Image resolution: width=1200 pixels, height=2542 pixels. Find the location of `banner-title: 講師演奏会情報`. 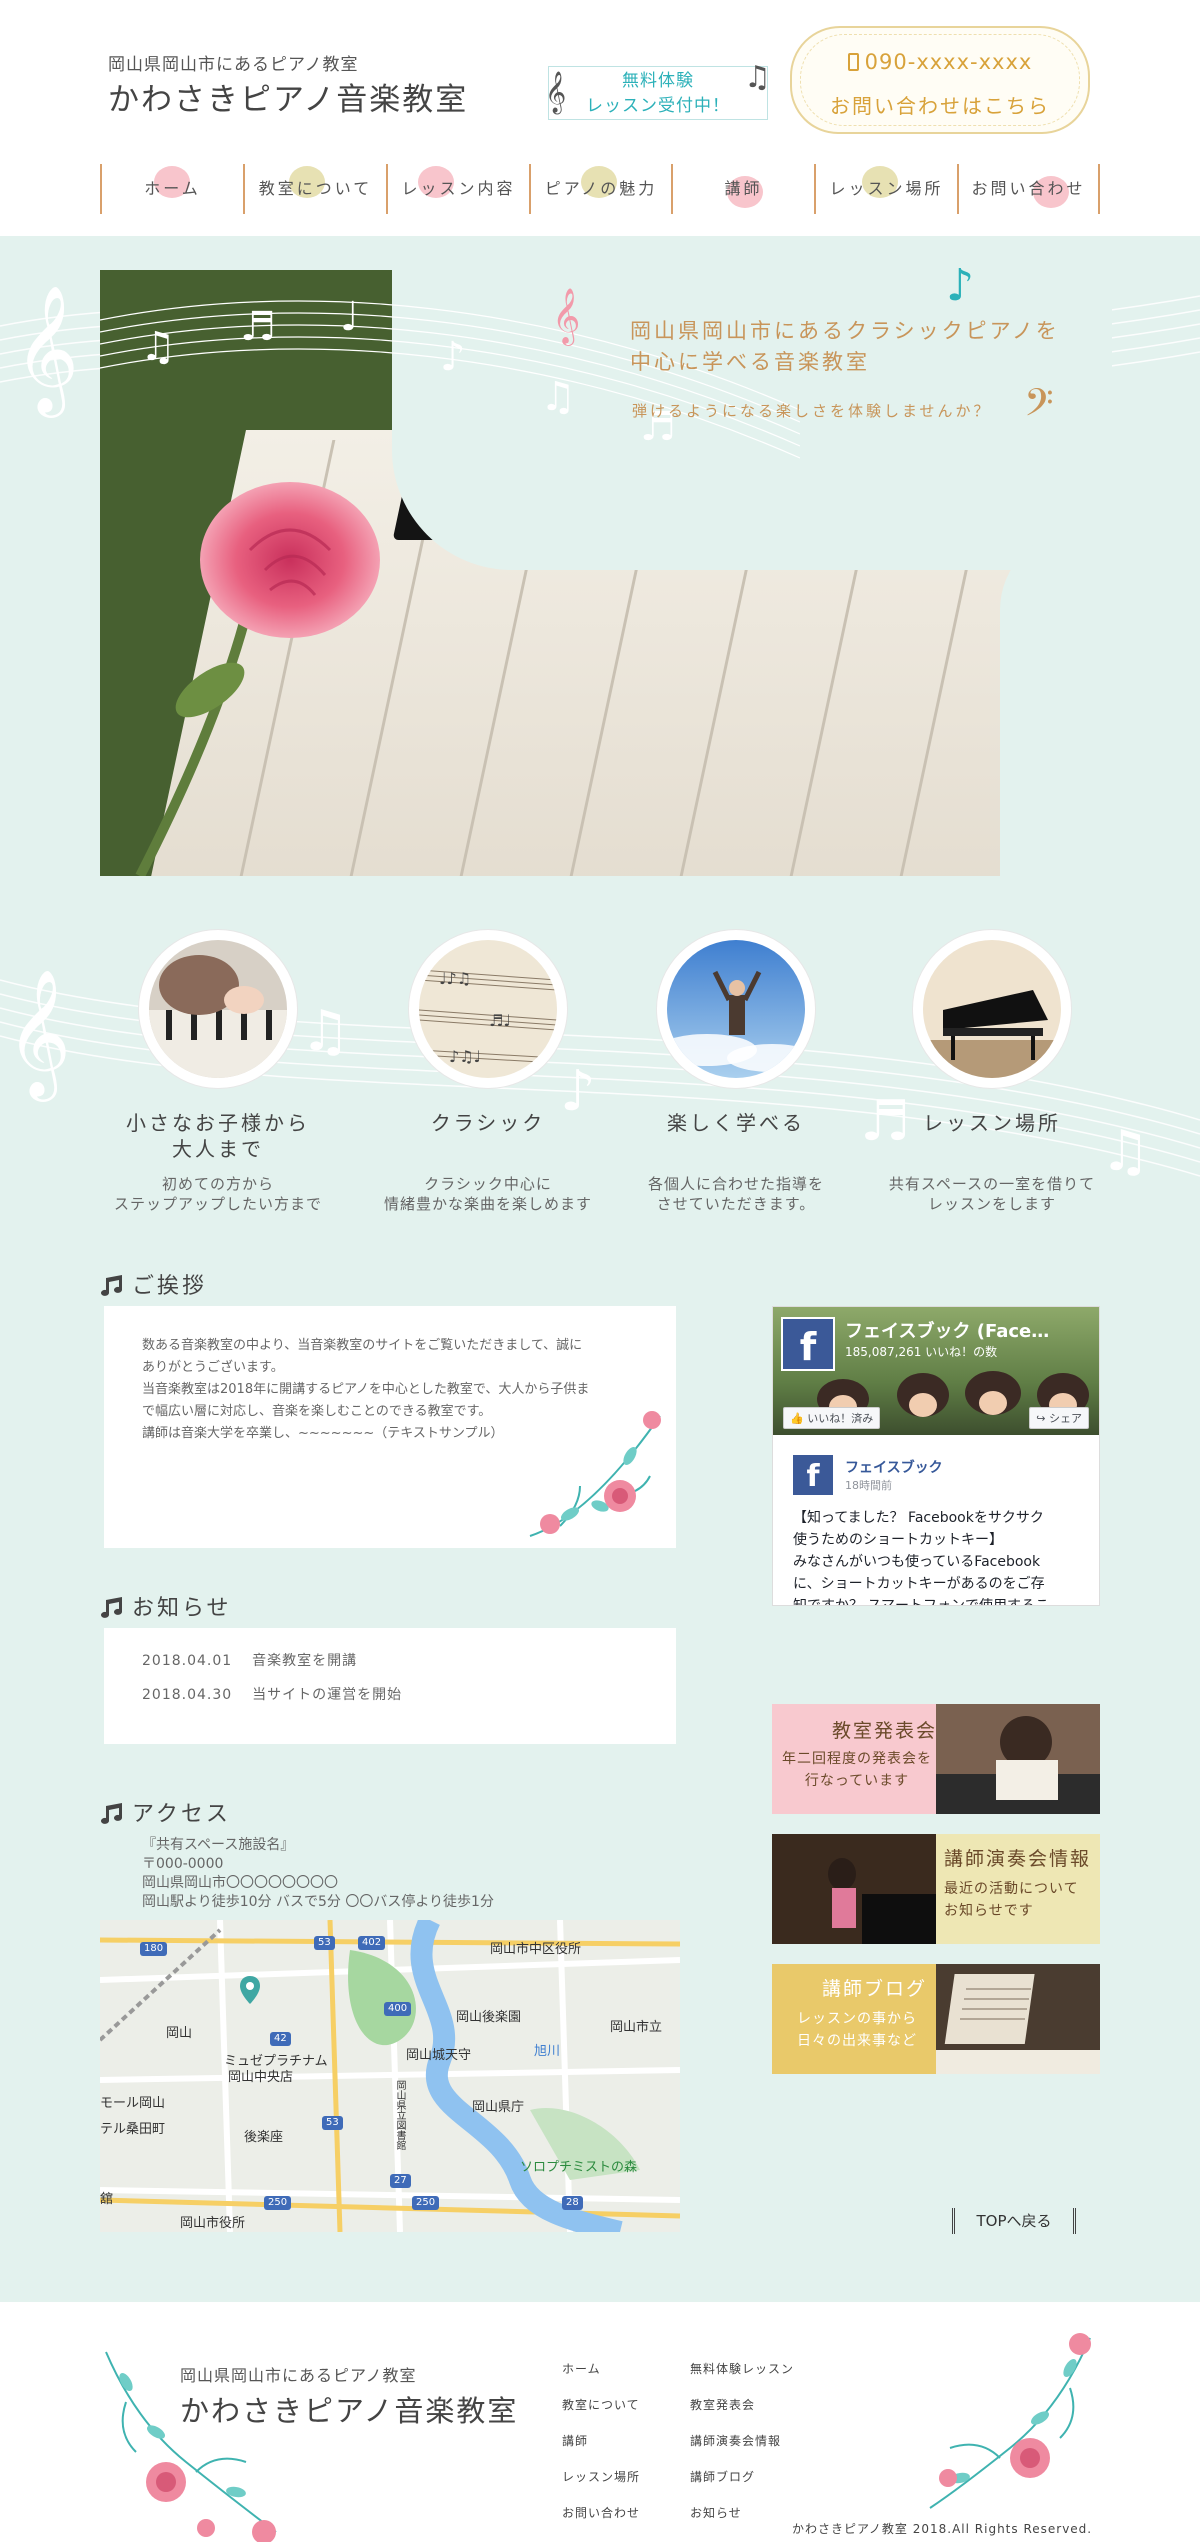

banner-title: 講師演奏会情報 is located at coordinates (1018, 1859).